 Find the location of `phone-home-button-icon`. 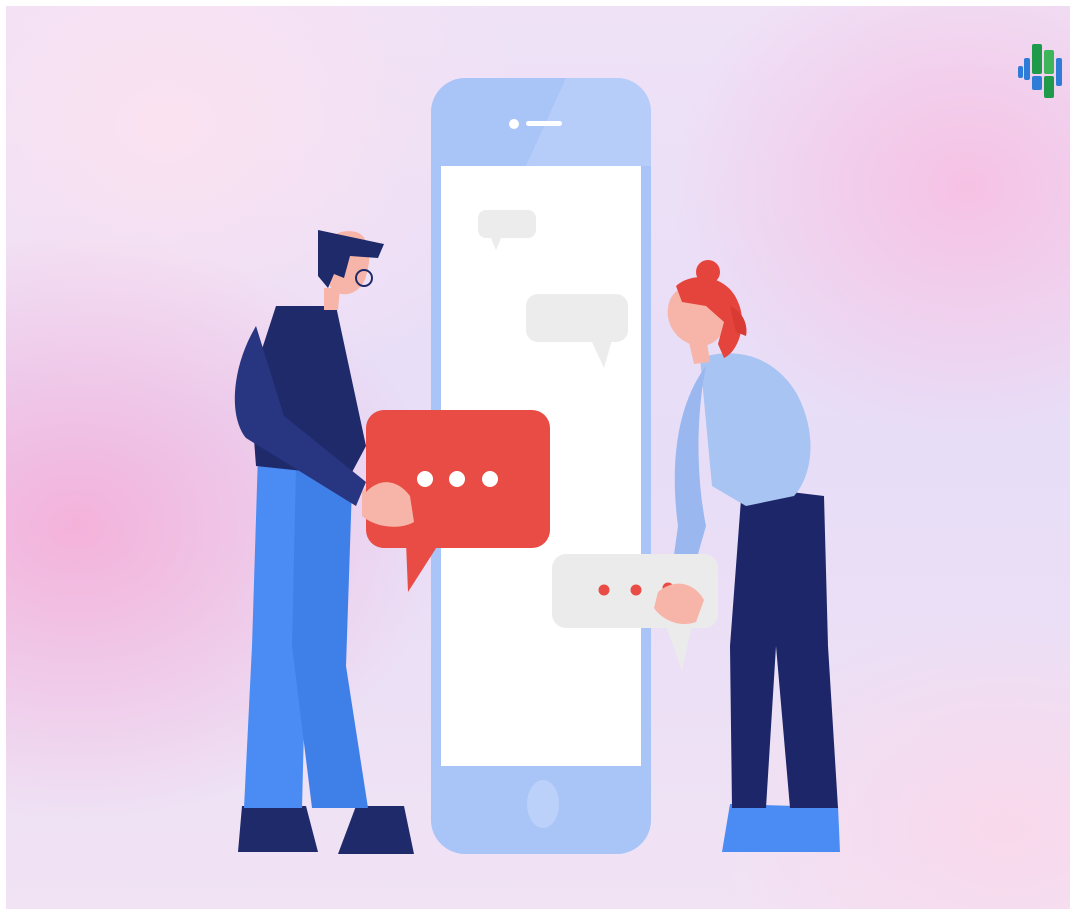

phone-home-button-icon is located at coordinates (543, 804).